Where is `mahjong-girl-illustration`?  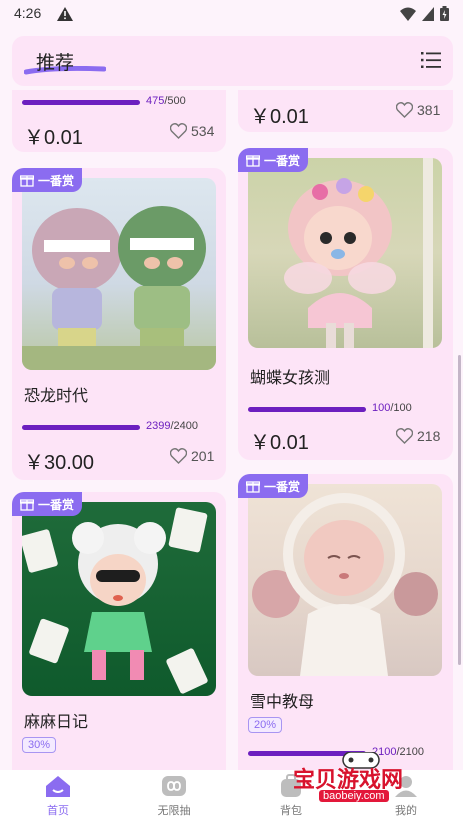 mahjong-girl-illustration is located at coordinates (115, 600).